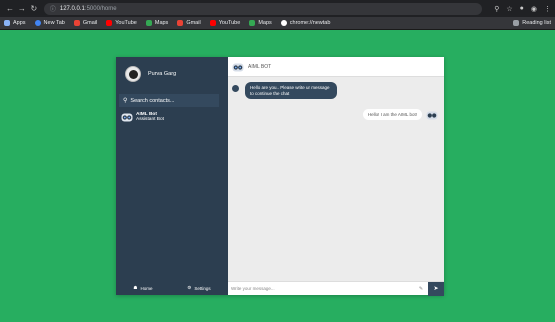 The height and width of the screenshot is (322, 555). I want to click on github-icon, so click(283, 23).